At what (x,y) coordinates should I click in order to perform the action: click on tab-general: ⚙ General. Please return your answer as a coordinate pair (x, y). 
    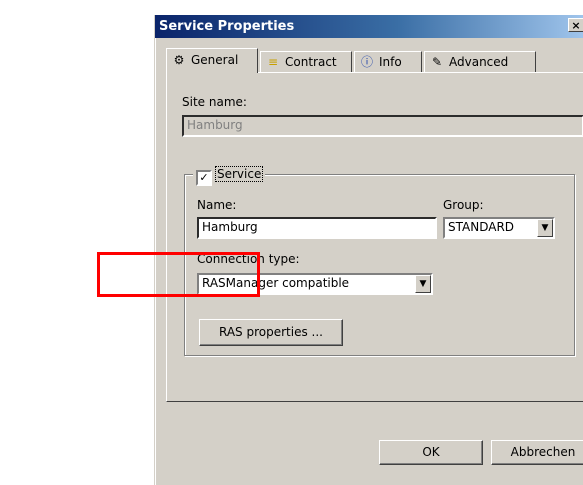
    Looking at the image, I should click on (212, 60).